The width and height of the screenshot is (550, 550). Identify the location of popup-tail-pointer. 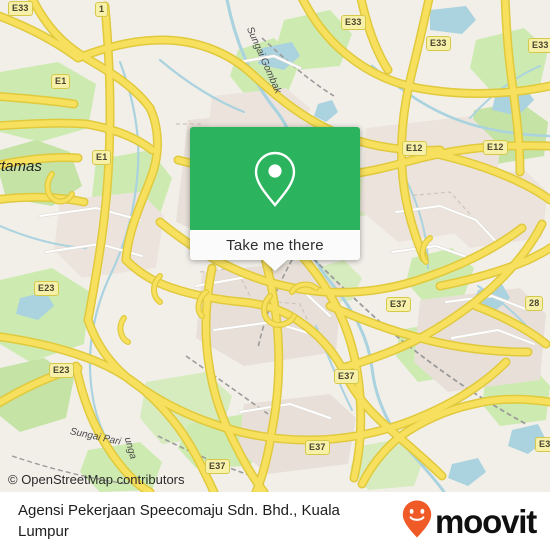
(275, 265).